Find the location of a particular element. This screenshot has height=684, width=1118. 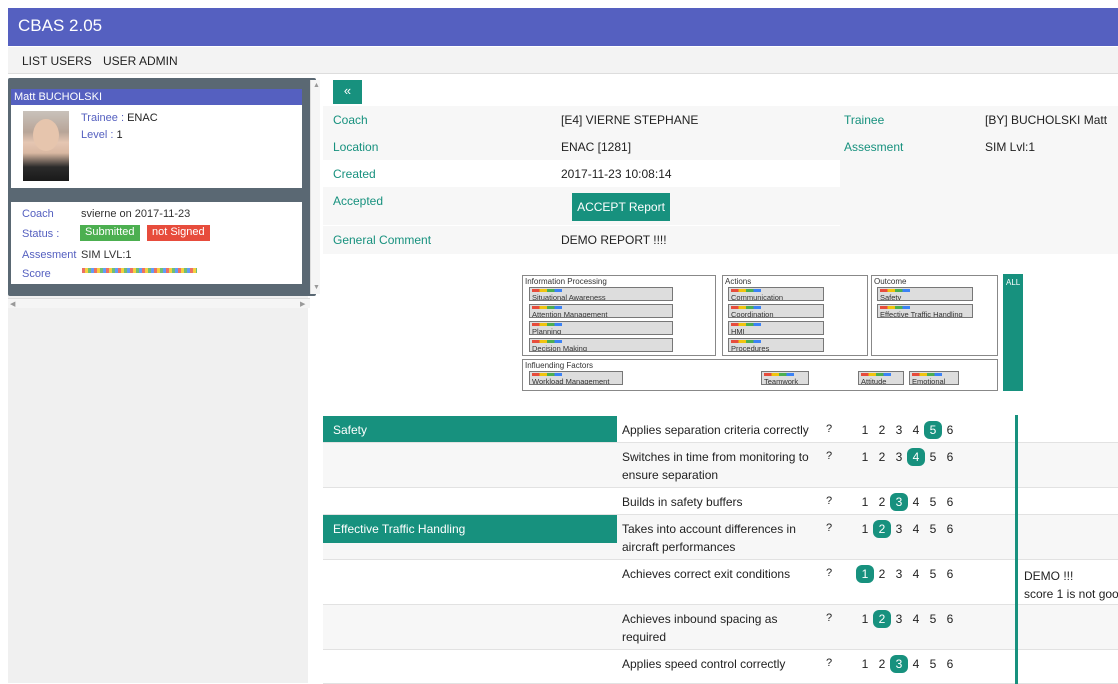

competency-decision-making: Decision Making is located at coordinates (601, 345).